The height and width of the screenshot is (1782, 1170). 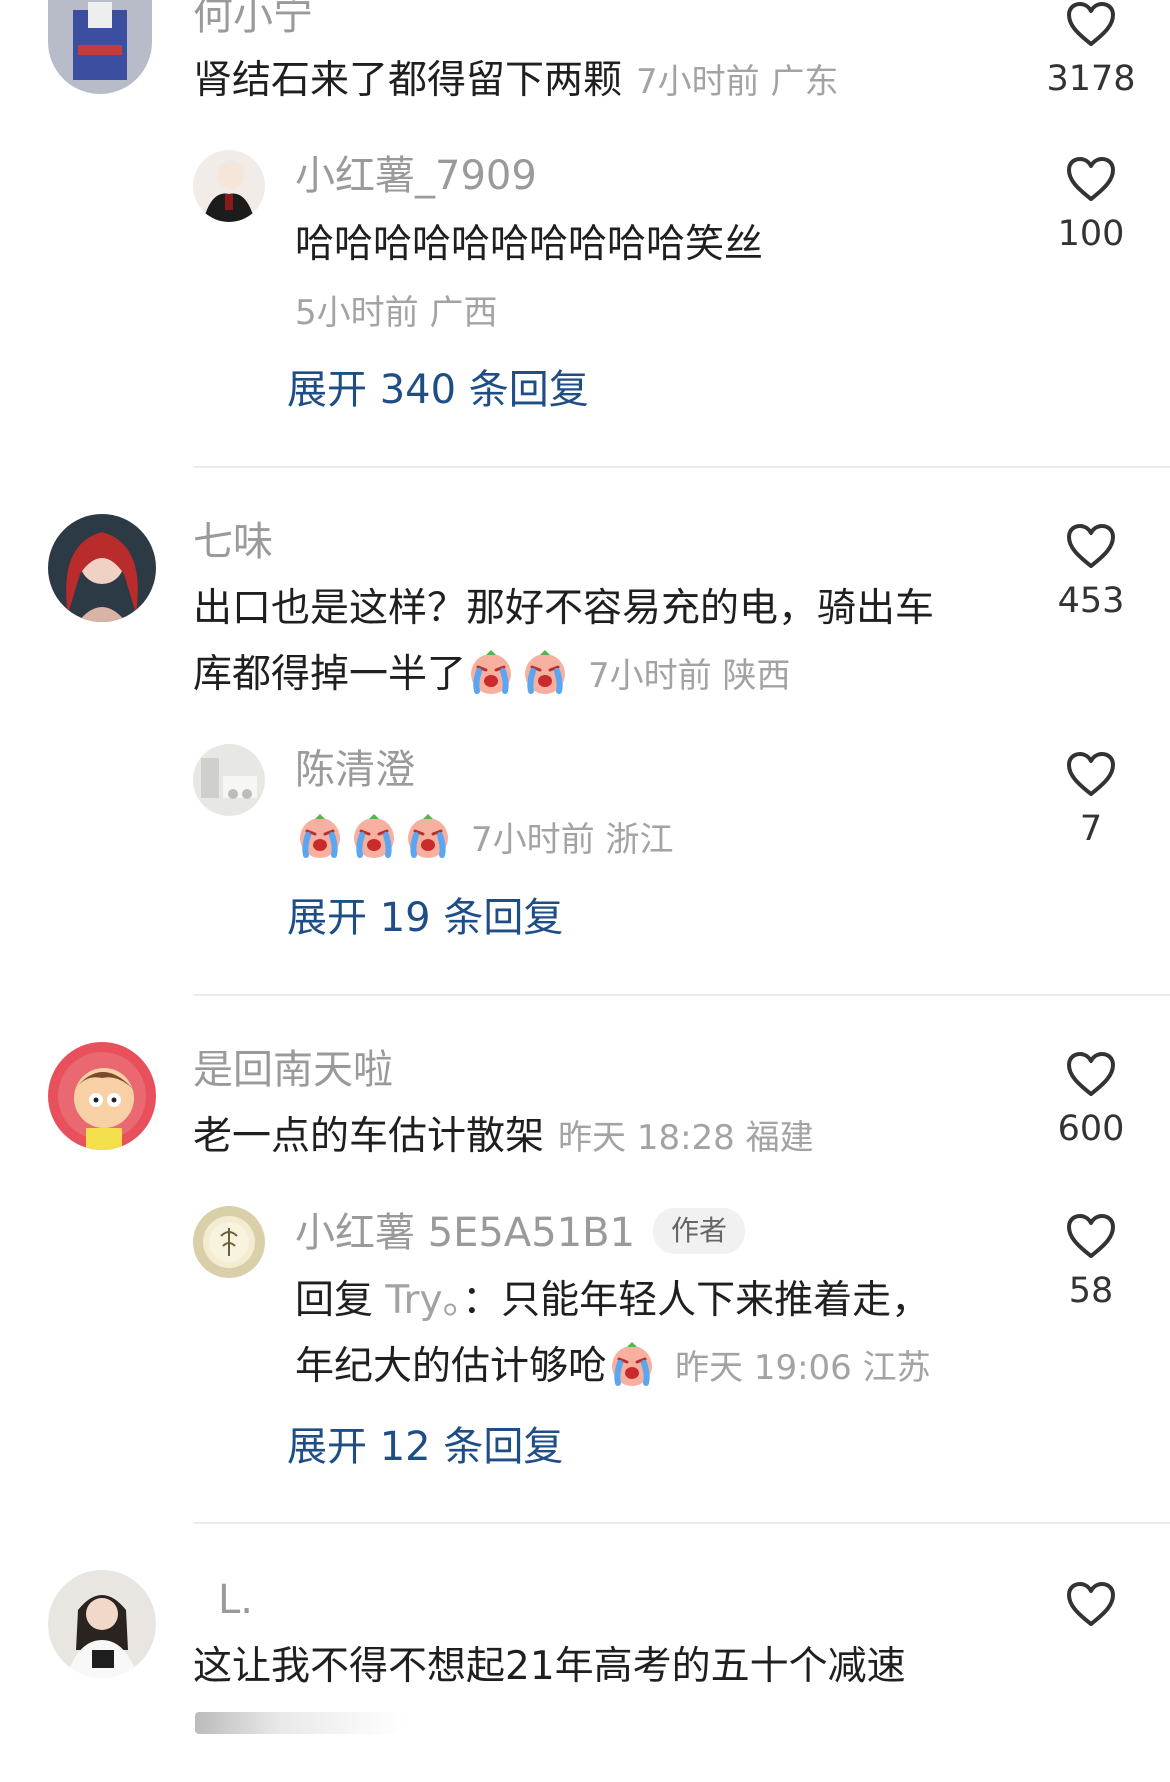 What do you see at coordinates (1091, 1100) in the screenshot?
I see `like-button: 600` at bounding box center [1091, 1100].